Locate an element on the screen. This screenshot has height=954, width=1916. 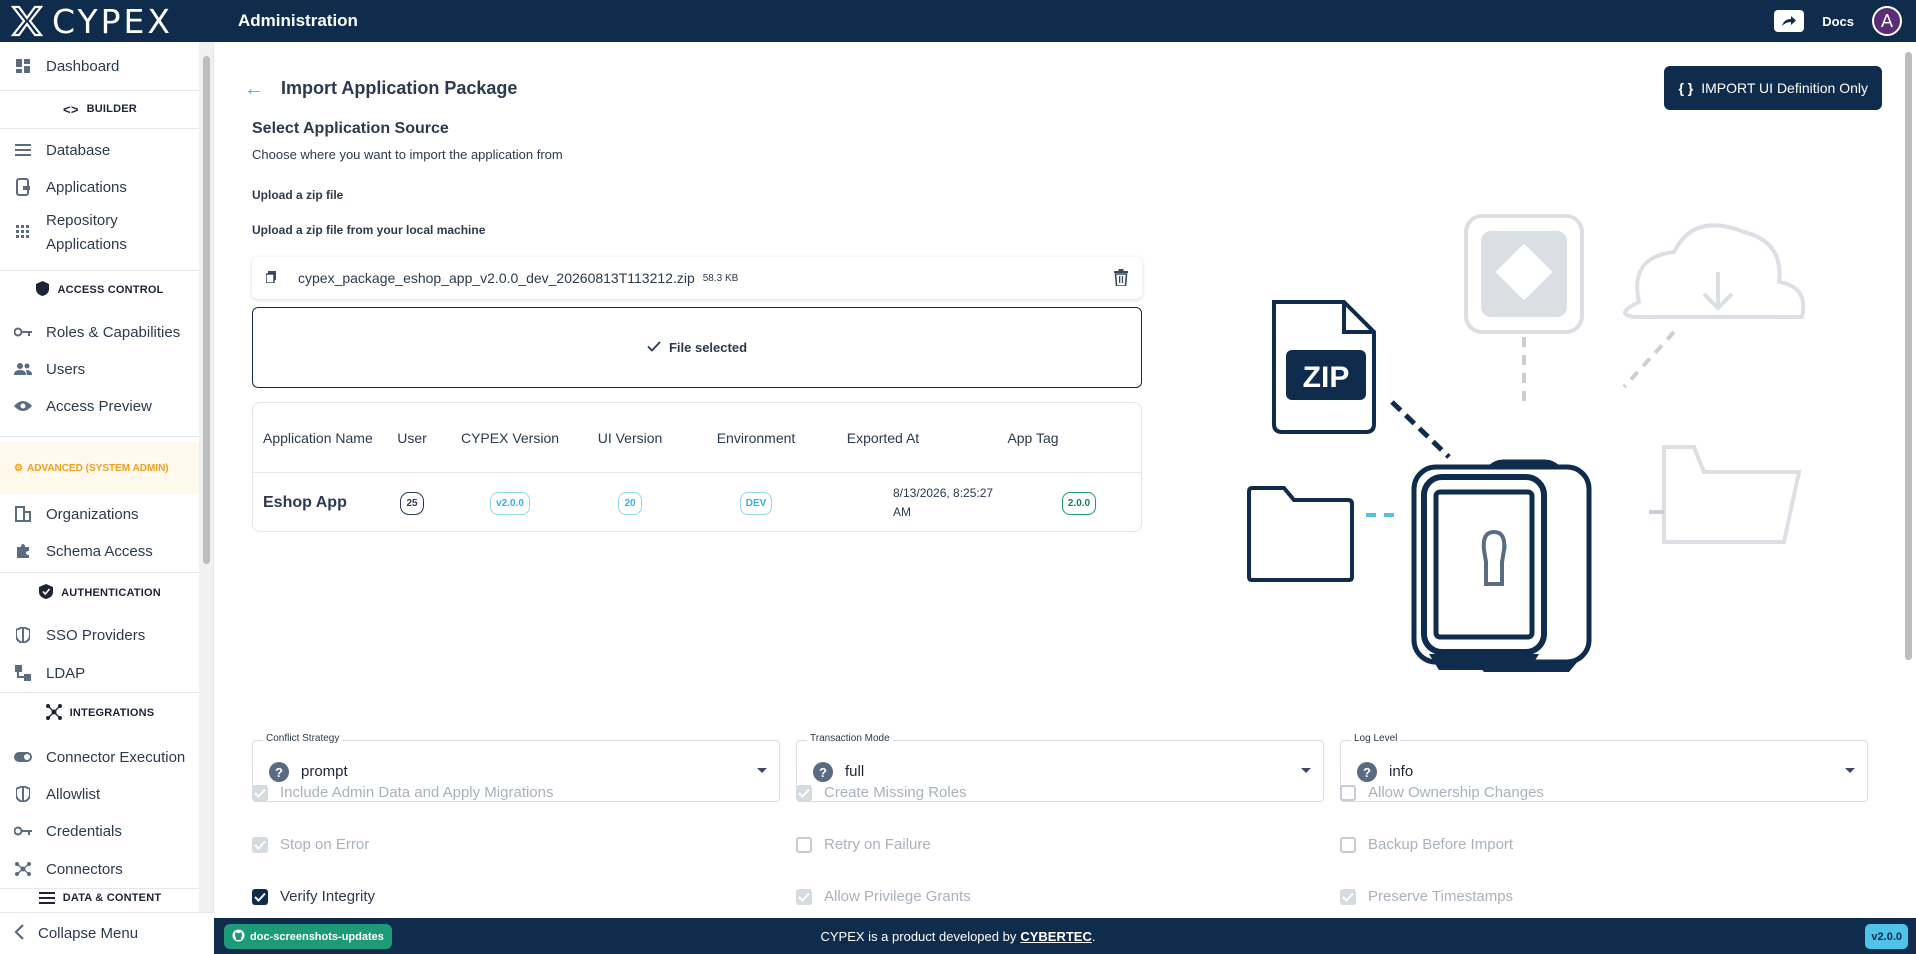
sidebar-item-access-preview: Access Preview is located at coordinates (100, 406).